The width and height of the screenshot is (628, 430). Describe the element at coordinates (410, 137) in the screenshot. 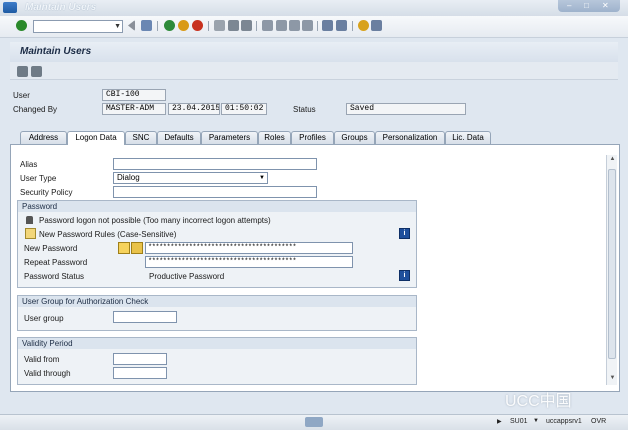

I see `tab-personalization: Personalization` at that location.